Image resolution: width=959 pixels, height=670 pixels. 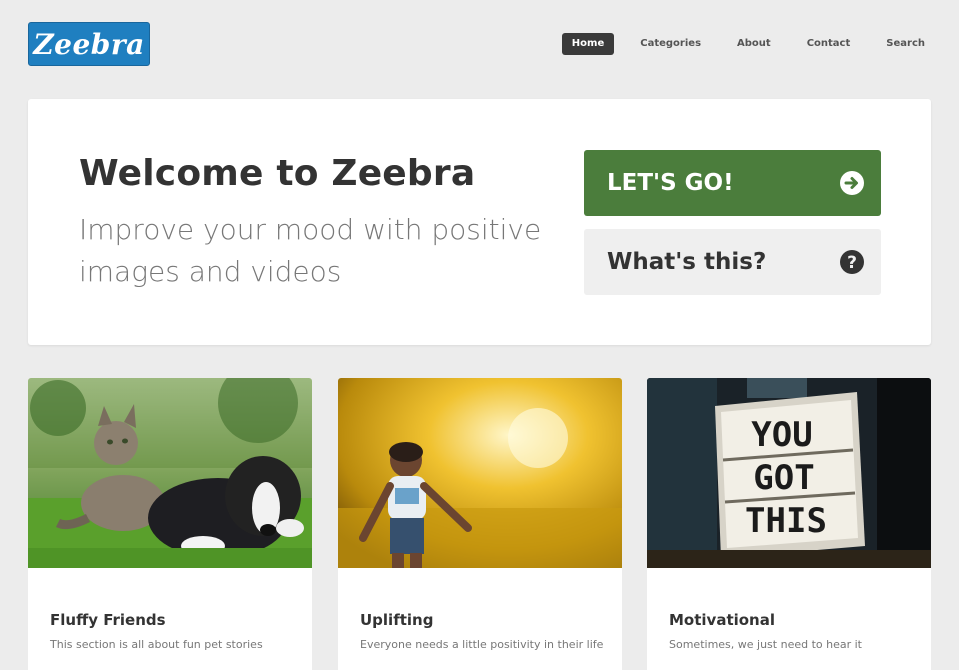 I want to click on nav-contact: Contact, so click(x=829, y=44).